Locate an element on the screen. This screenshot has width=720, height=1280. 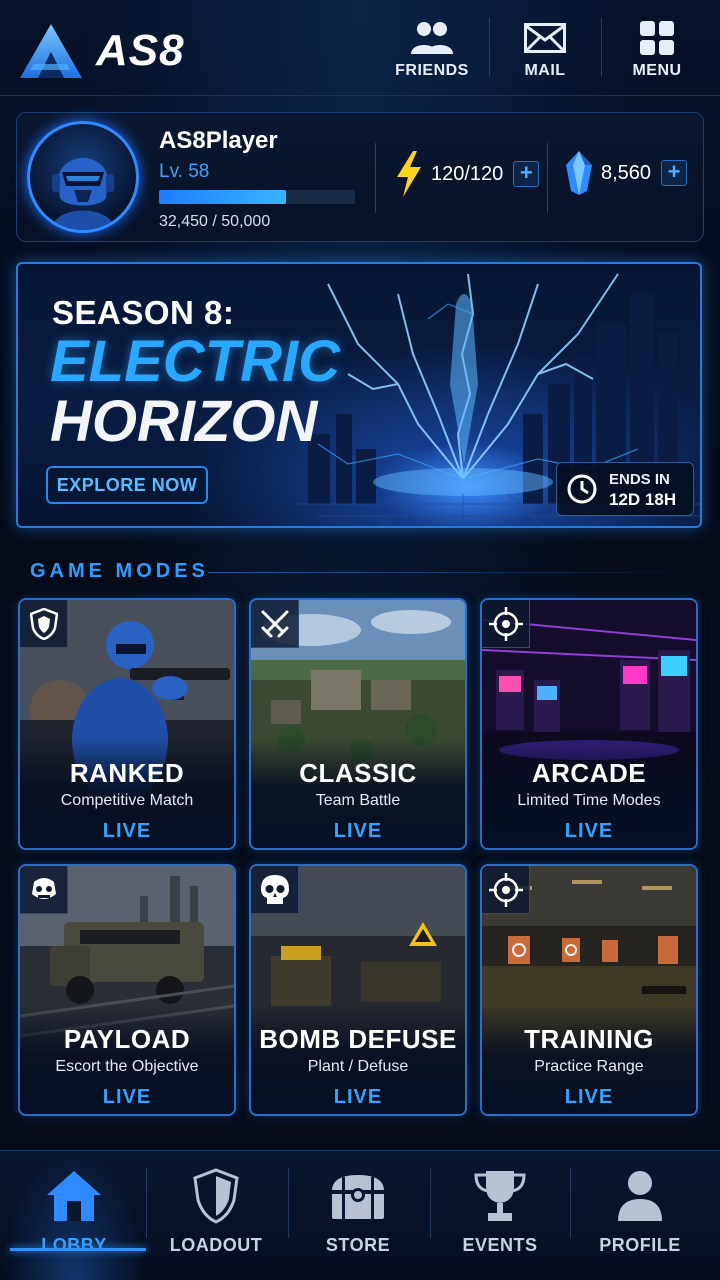
home-icon is located at coordinates (74, 1196).